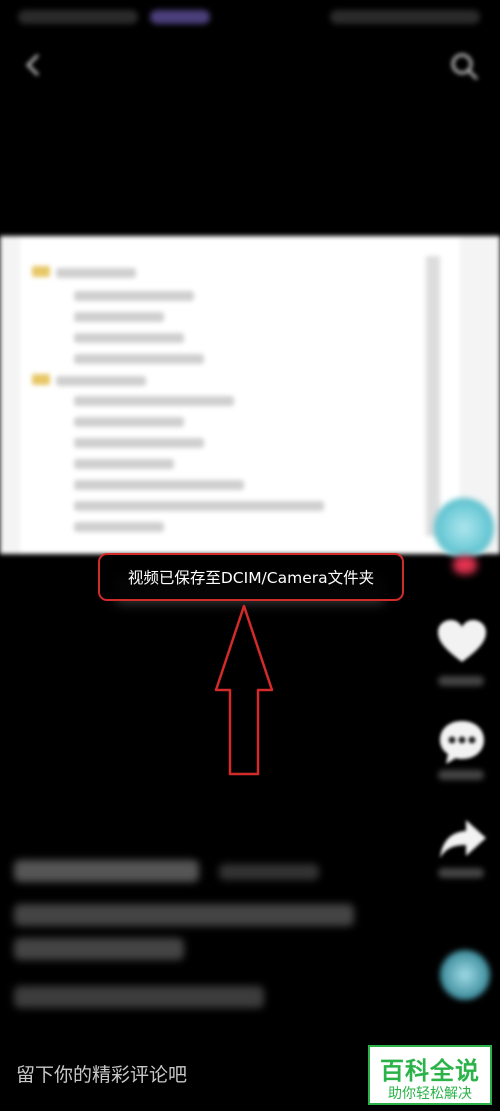  Describe the element at coordinates (465, 565) in the screenshot. I see `follow-button` at that location.